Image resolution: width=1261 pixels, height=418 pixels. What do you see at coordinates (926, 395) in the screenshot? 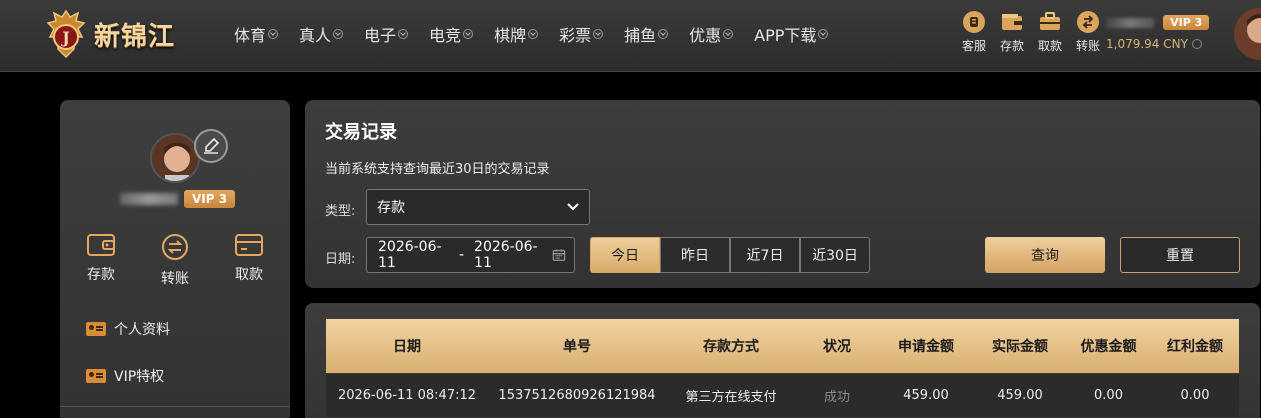
I see `cell-requested: 459.00` at bounding box center [926, 395].